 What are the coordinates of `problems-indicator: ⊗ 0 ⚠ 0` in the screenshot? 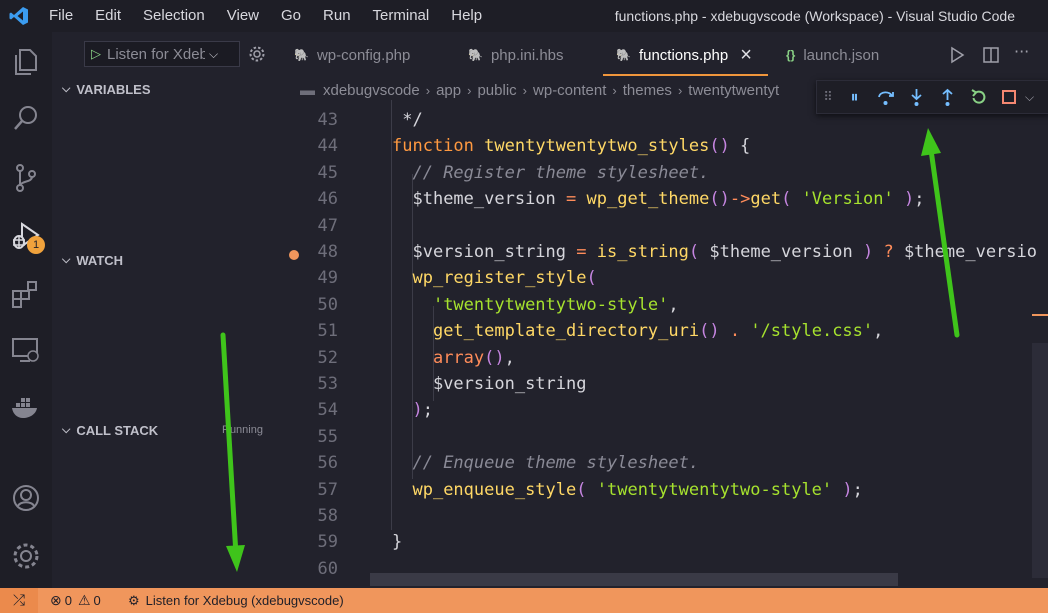 It's located at (75, 600).